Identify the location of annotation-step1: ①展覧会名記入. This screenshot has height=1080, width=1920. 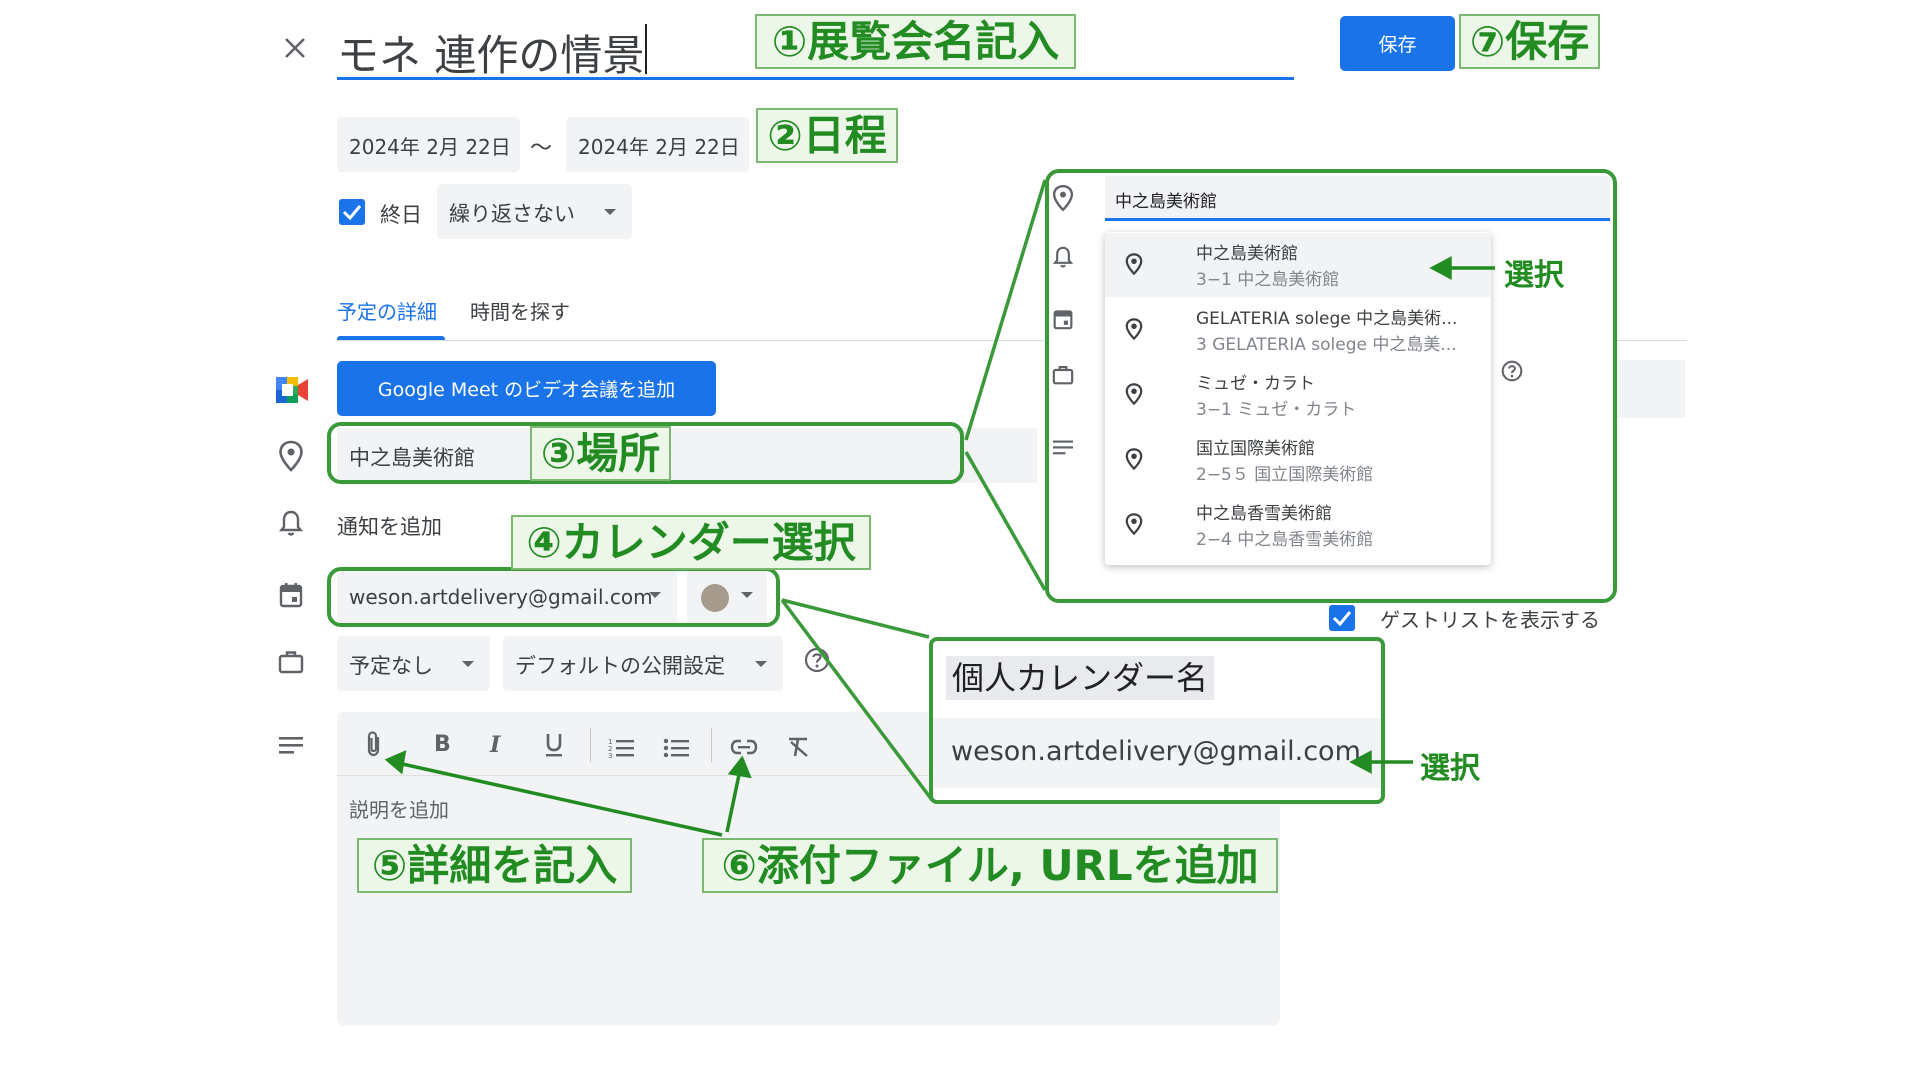
(915, 41).